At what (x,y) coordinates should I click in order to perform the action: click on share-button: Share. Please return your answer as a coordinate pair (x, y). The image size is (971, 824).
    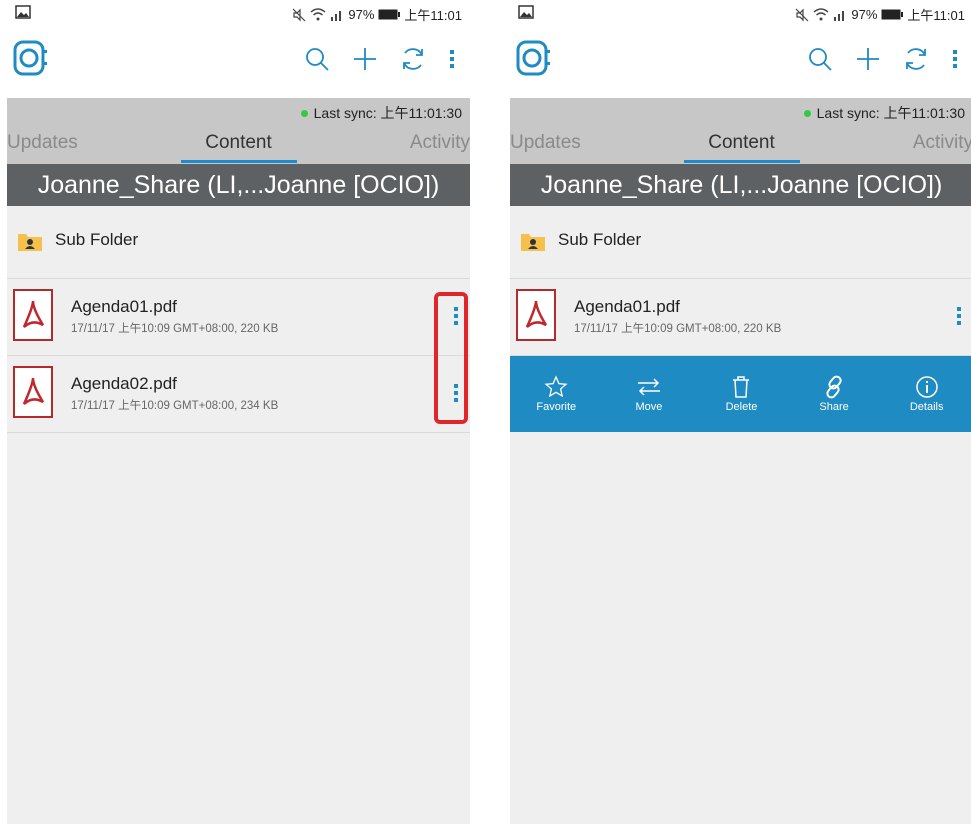
    Looking at the image, I should click on (834, 394).